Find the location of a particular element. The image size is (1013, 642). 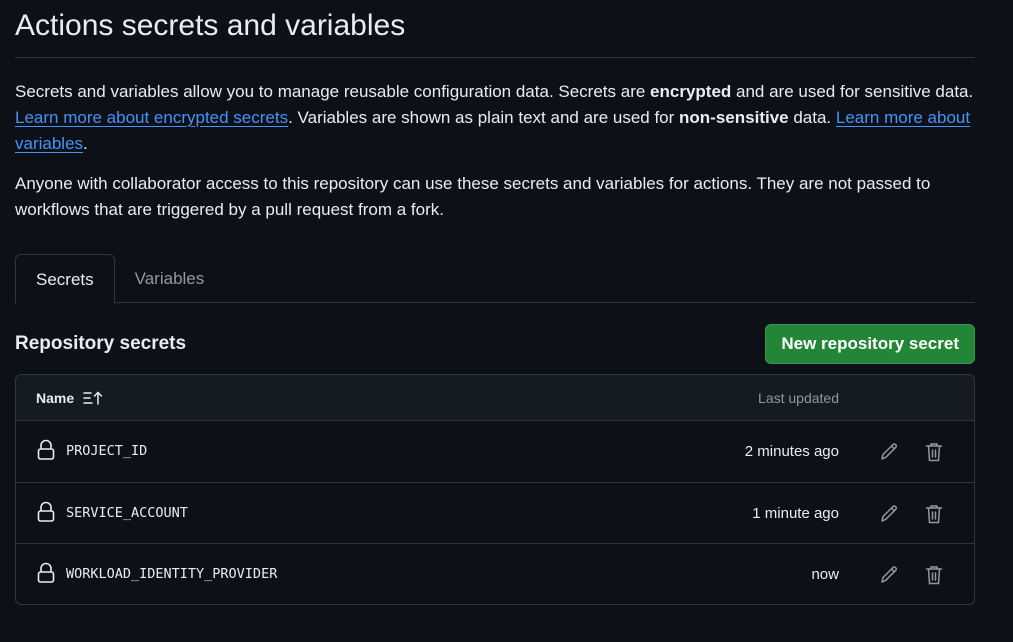

secret-last-updated: 2 minutes ago is located at coordinates (791, 451).